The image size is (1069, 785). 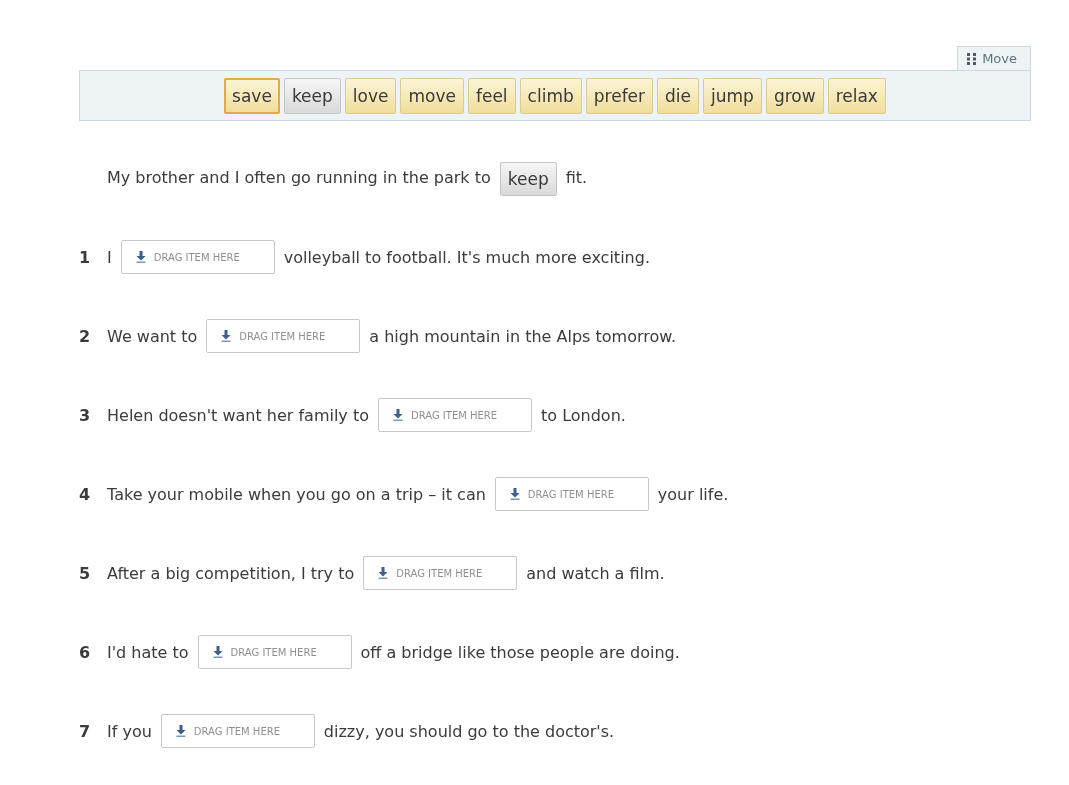 What do you see at coordinates (432, 96) in the screenshot?
I see `word-tile: move` at bounding box center [432, 96].